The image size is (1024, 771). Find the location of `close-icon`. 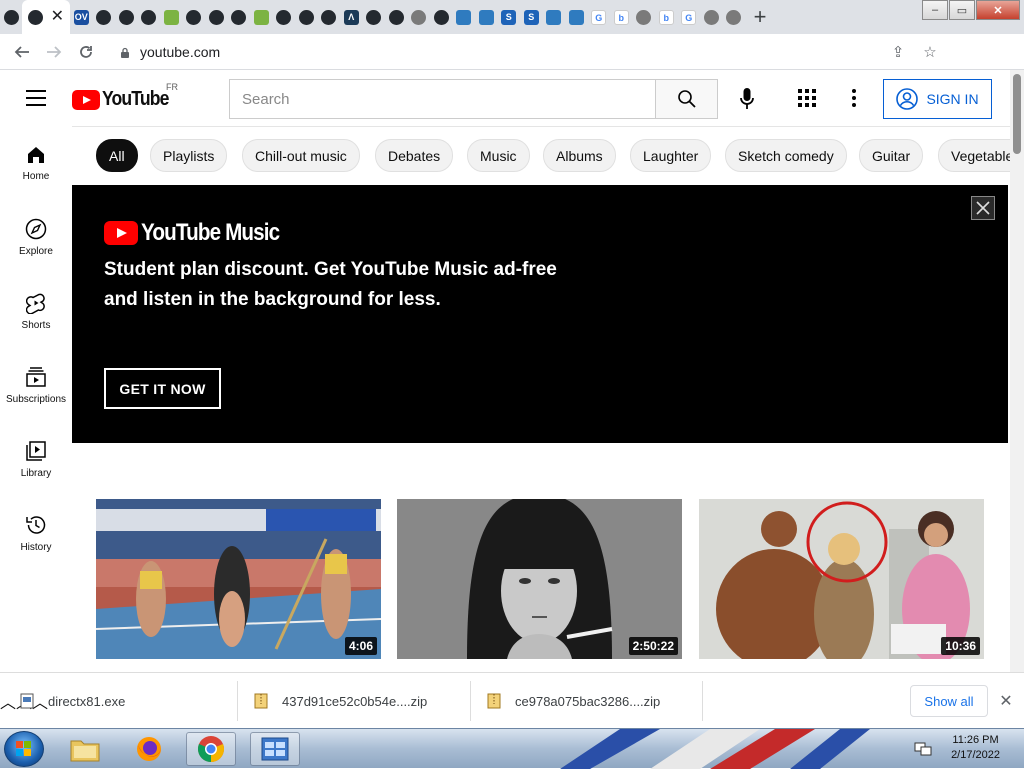

close-icon is located at coordinates (983, 208).